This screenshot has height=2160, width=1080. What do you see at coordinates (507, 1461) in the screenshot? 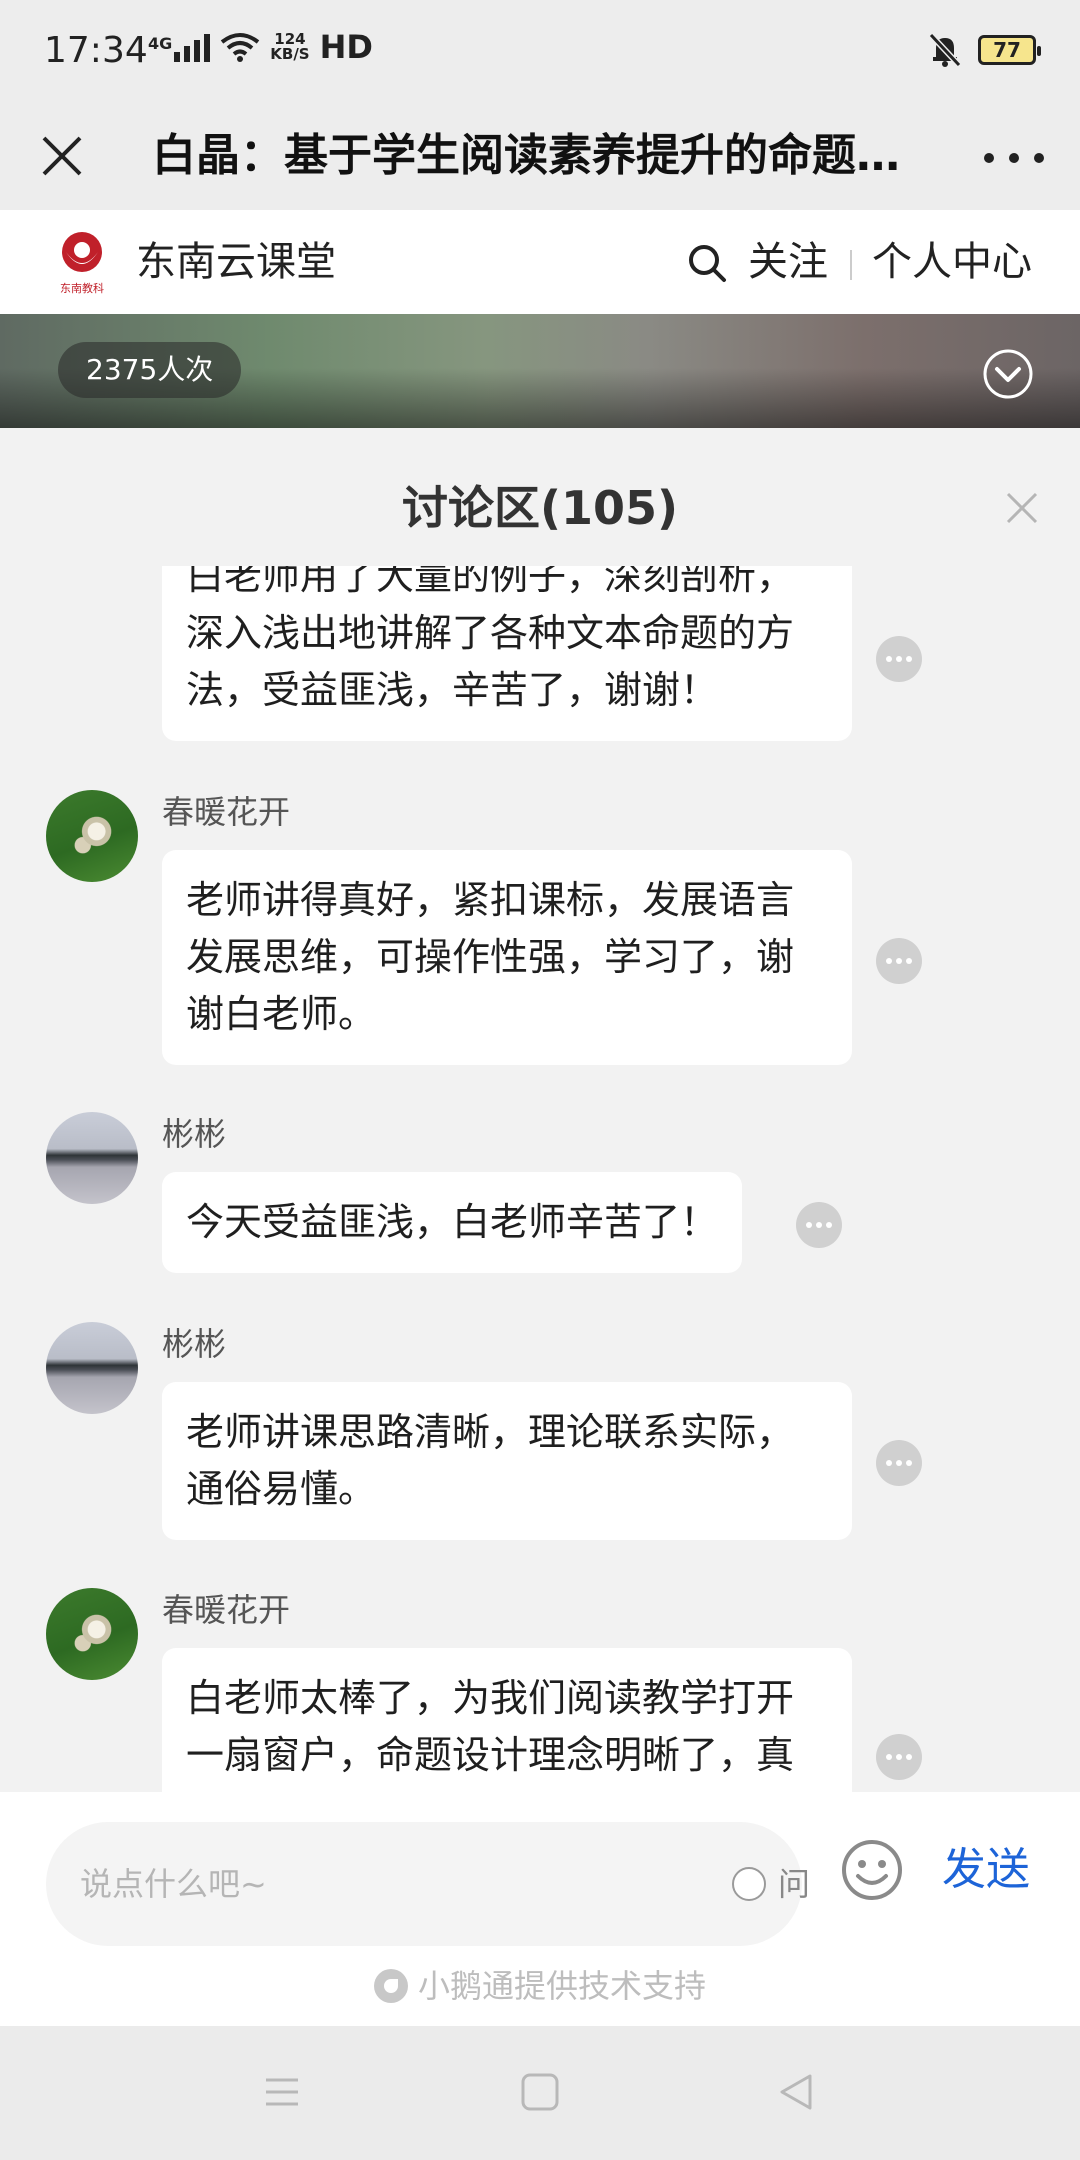
I see `message-bubble: 老师讲课思路清晰，理论联系实际，通俗易懂。` at bounding box center [507, 1461].